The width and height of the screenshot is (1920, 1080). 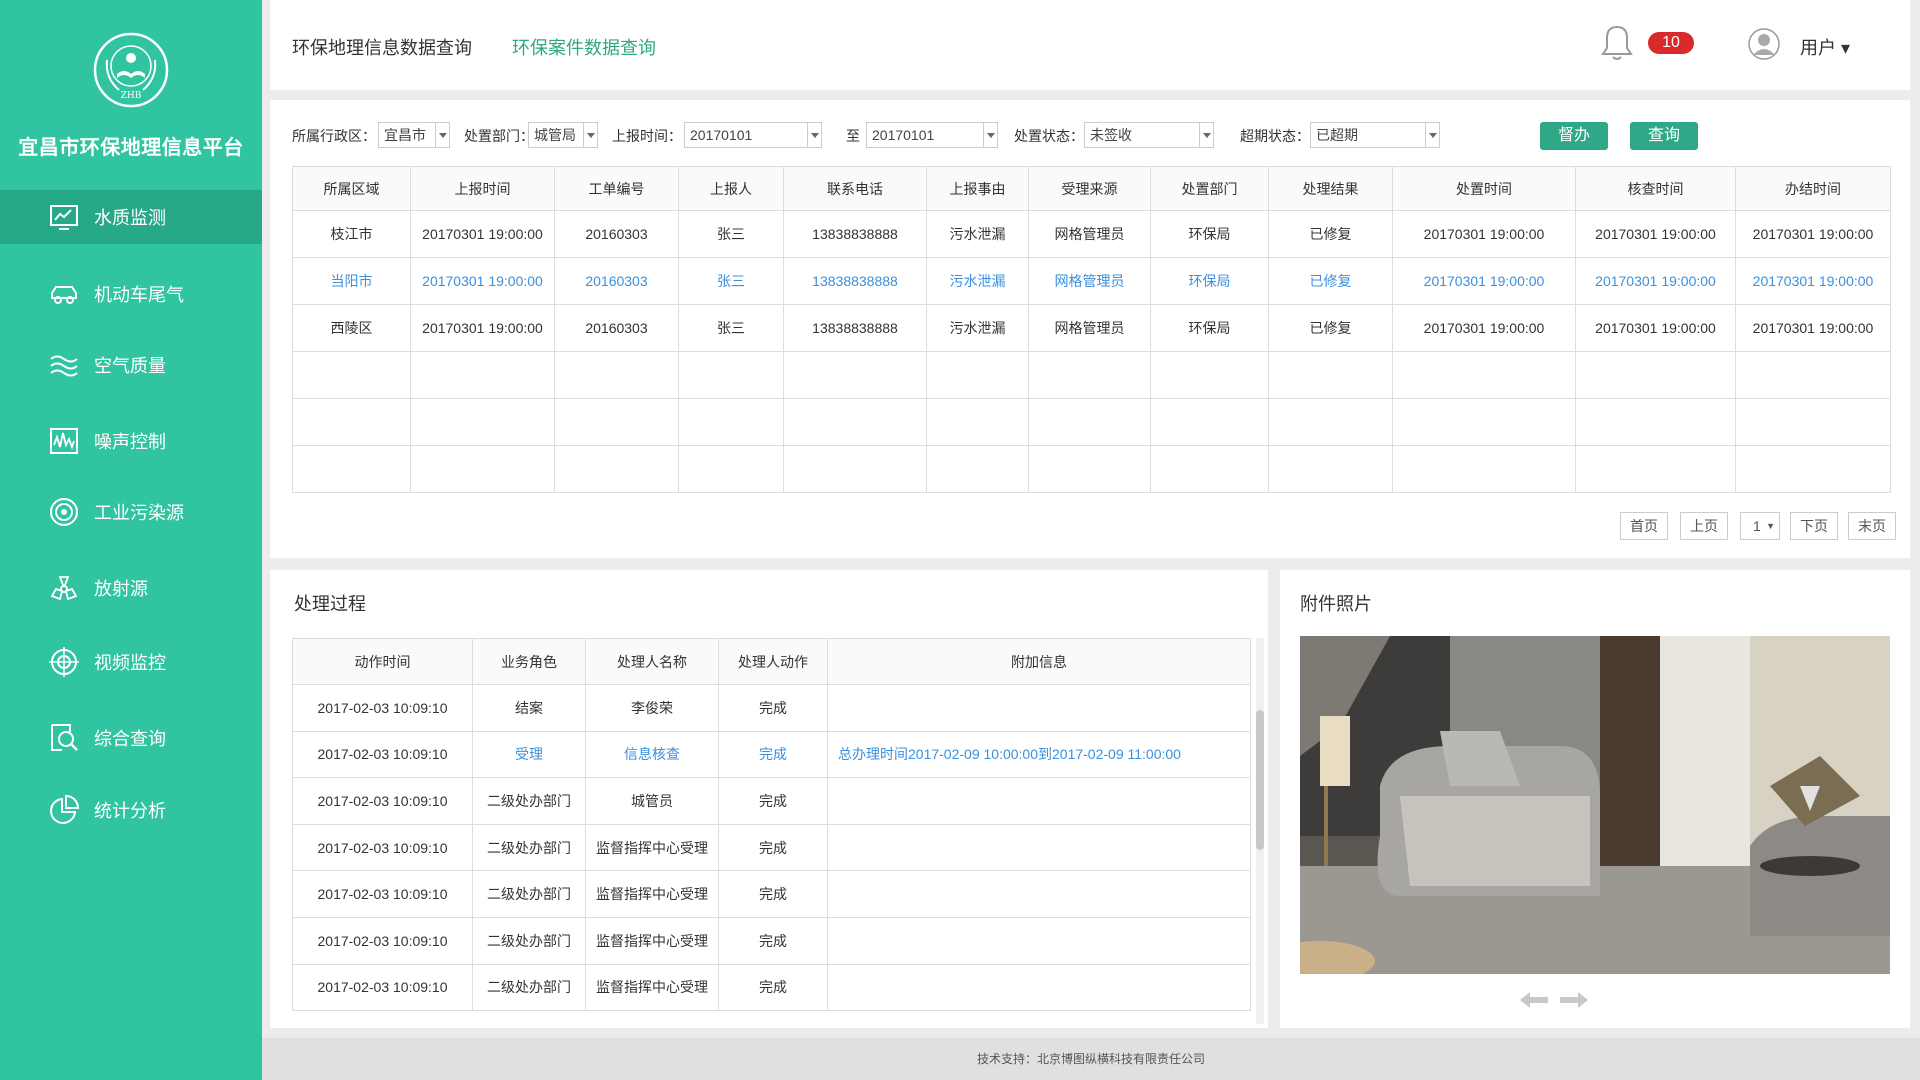 I want to click on column-header: 所属区域, so click(x=351, y=188).